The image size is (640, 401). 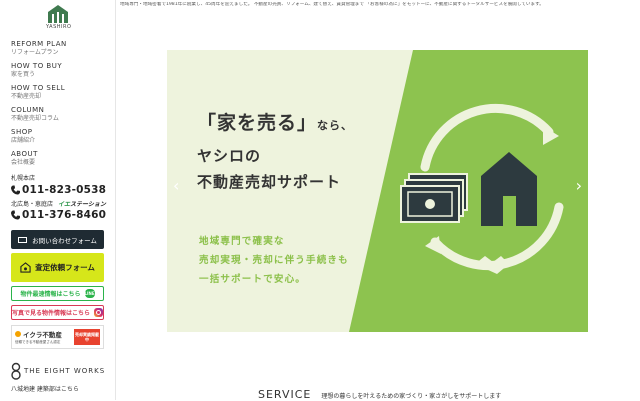 I want to click on contact-form-button: お問い合わせフォーム, so click(x=57, y=239).